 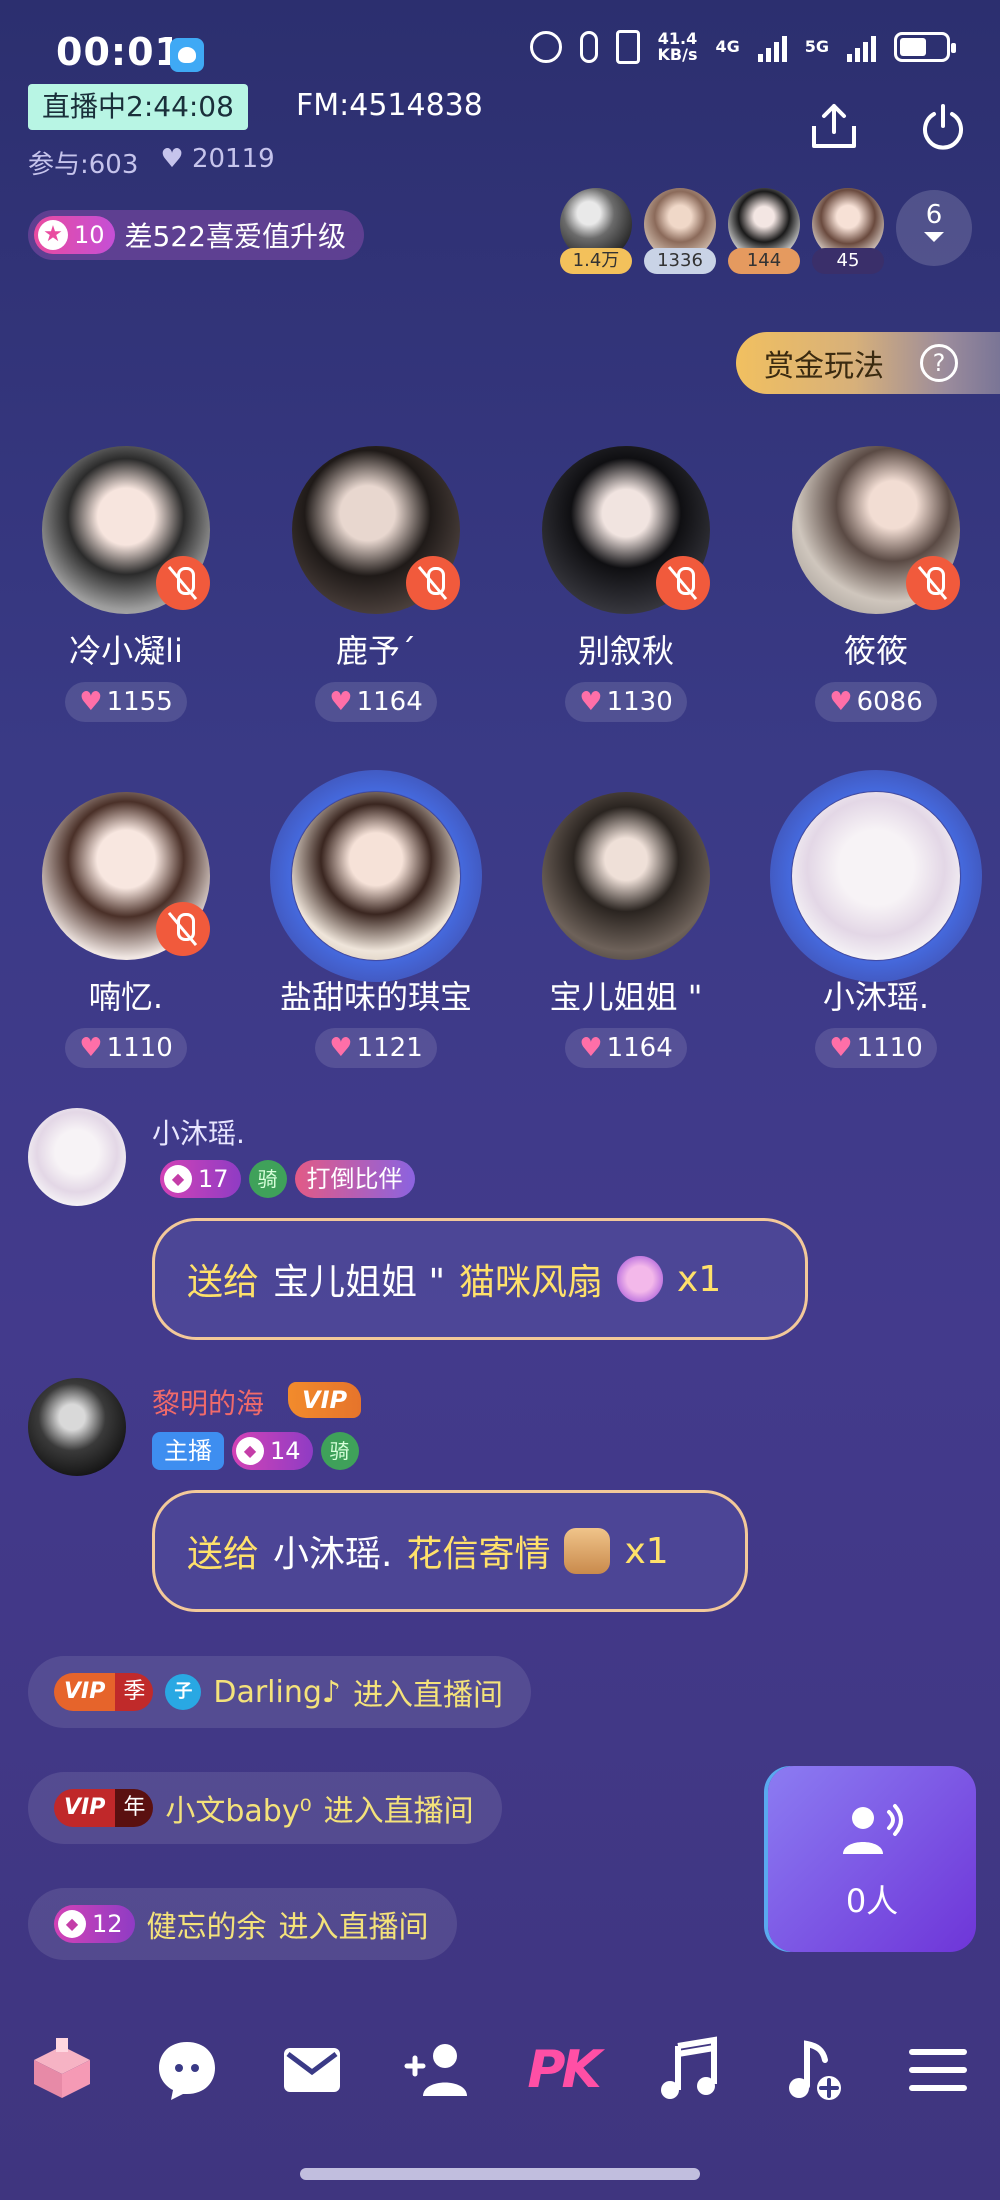 What do you see at coordinates (207, 1924) in the screenshot?
I see `entry-user: 健忘的余` at bounding box center [207, 1924].